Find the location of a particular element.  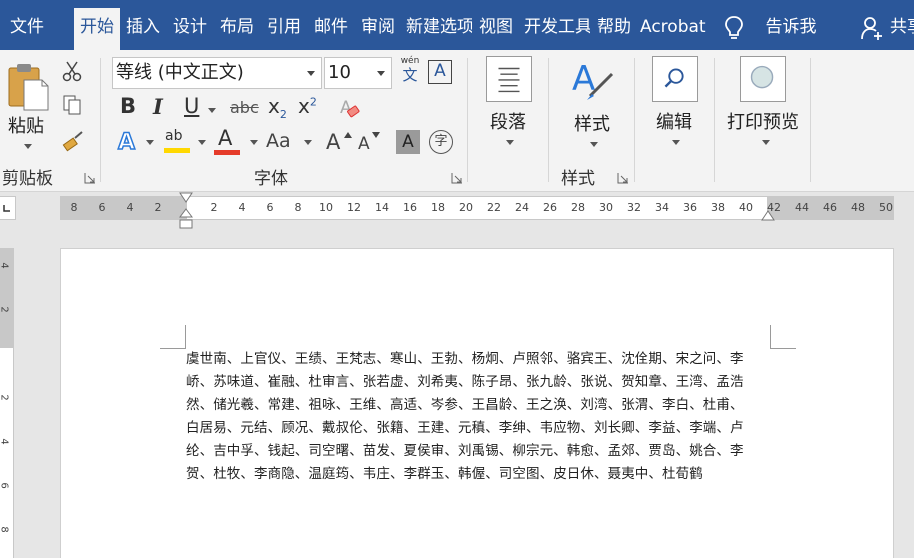

text-effects-button: A is located at coordinates (126, 142).